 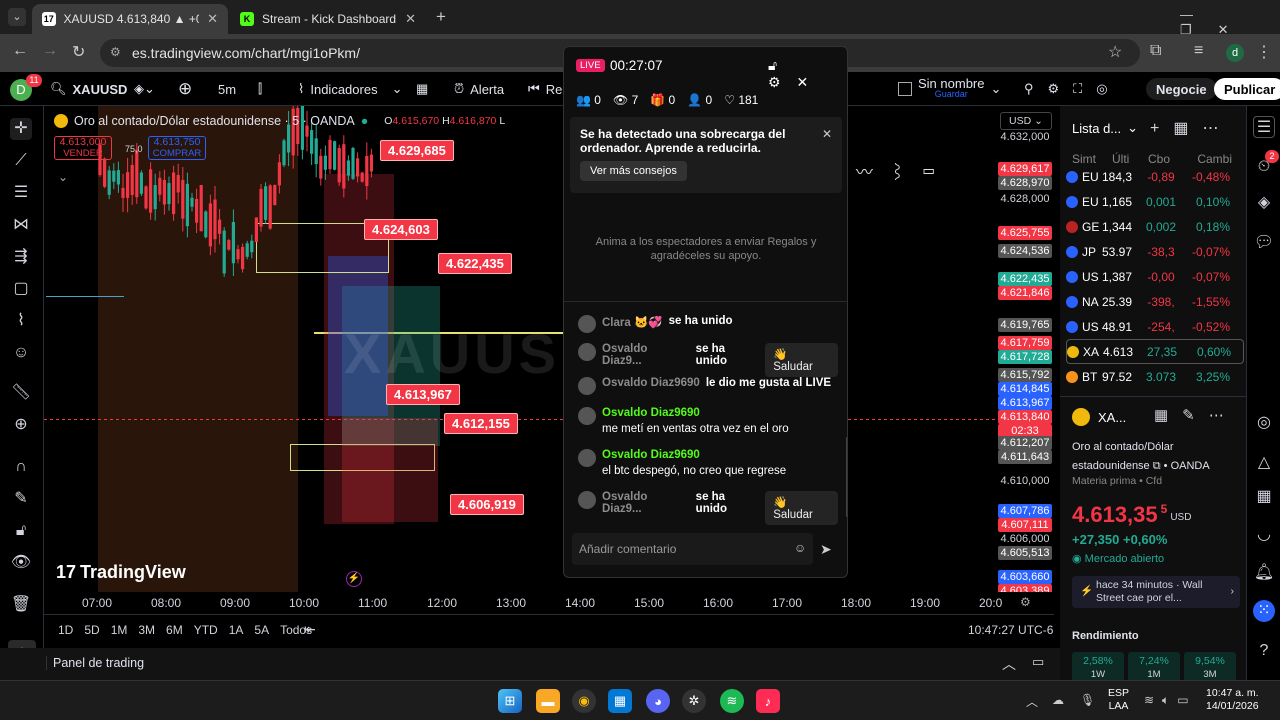 I want to click on eye-icon: 👁︎, so click(x=21, y=563).